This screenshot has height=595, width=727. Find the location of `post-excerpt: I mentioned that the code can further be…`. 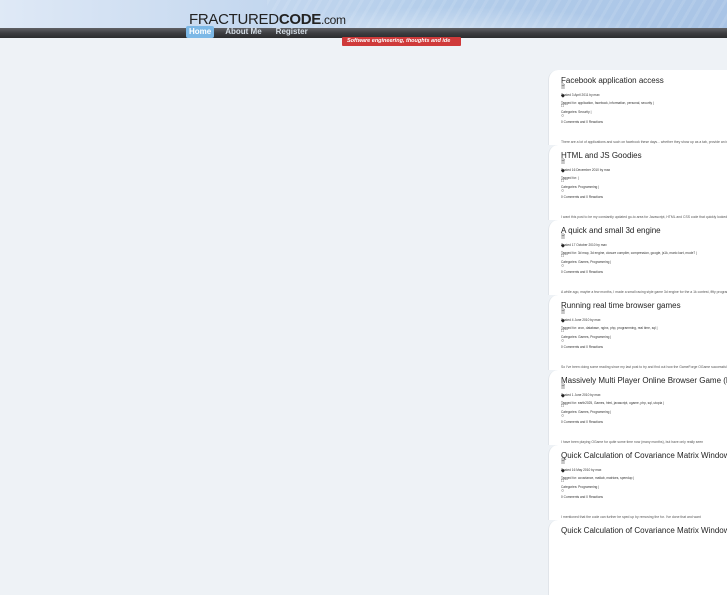

post-excerpt: I mentioned that the code can further be… is located at coordinates (631, 517).